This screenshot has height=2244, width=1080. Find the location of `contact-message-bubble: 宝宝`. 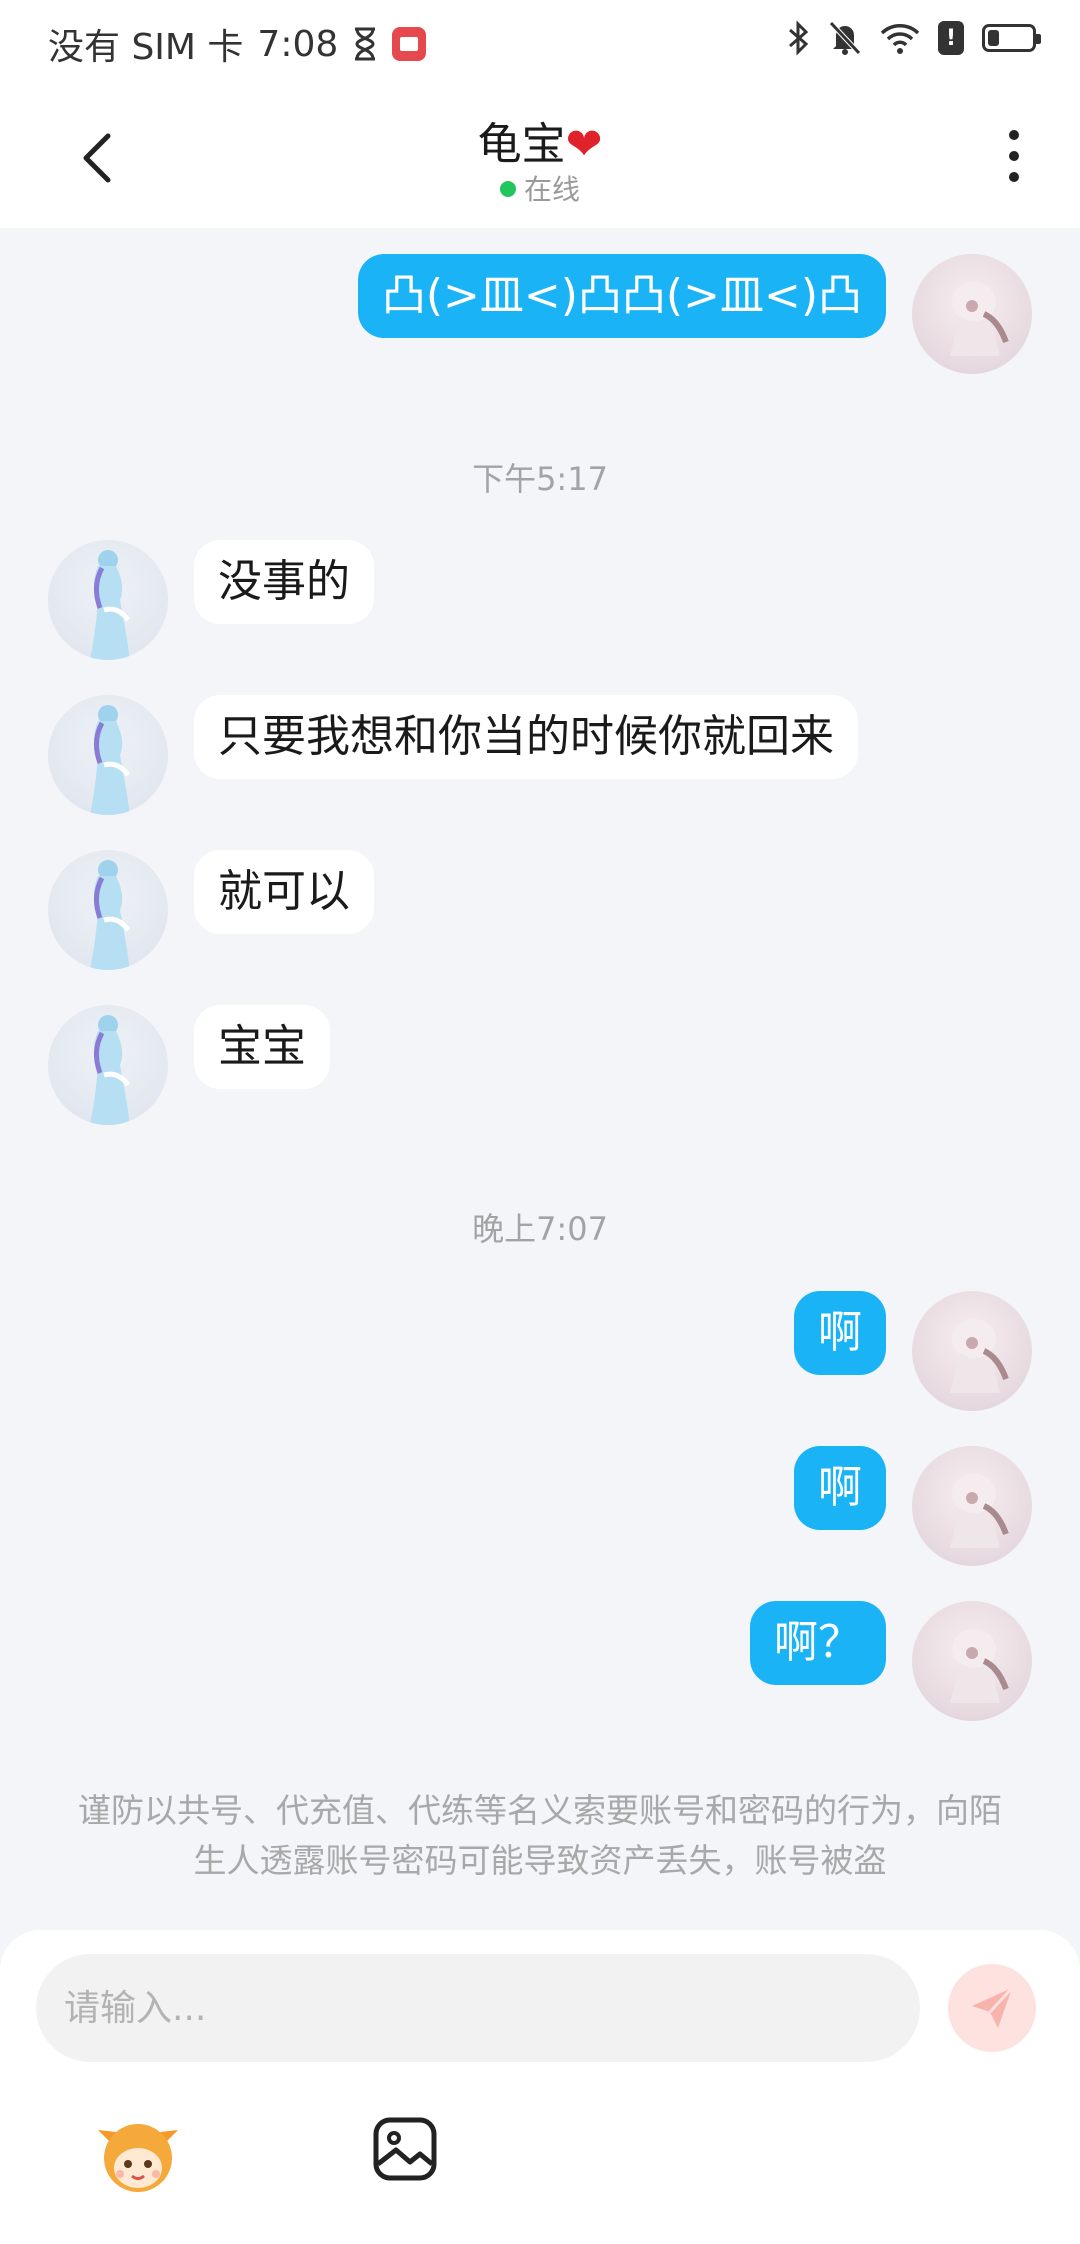

contact-message-bubble: 宝宝 is located at coordinates (262, 1047).